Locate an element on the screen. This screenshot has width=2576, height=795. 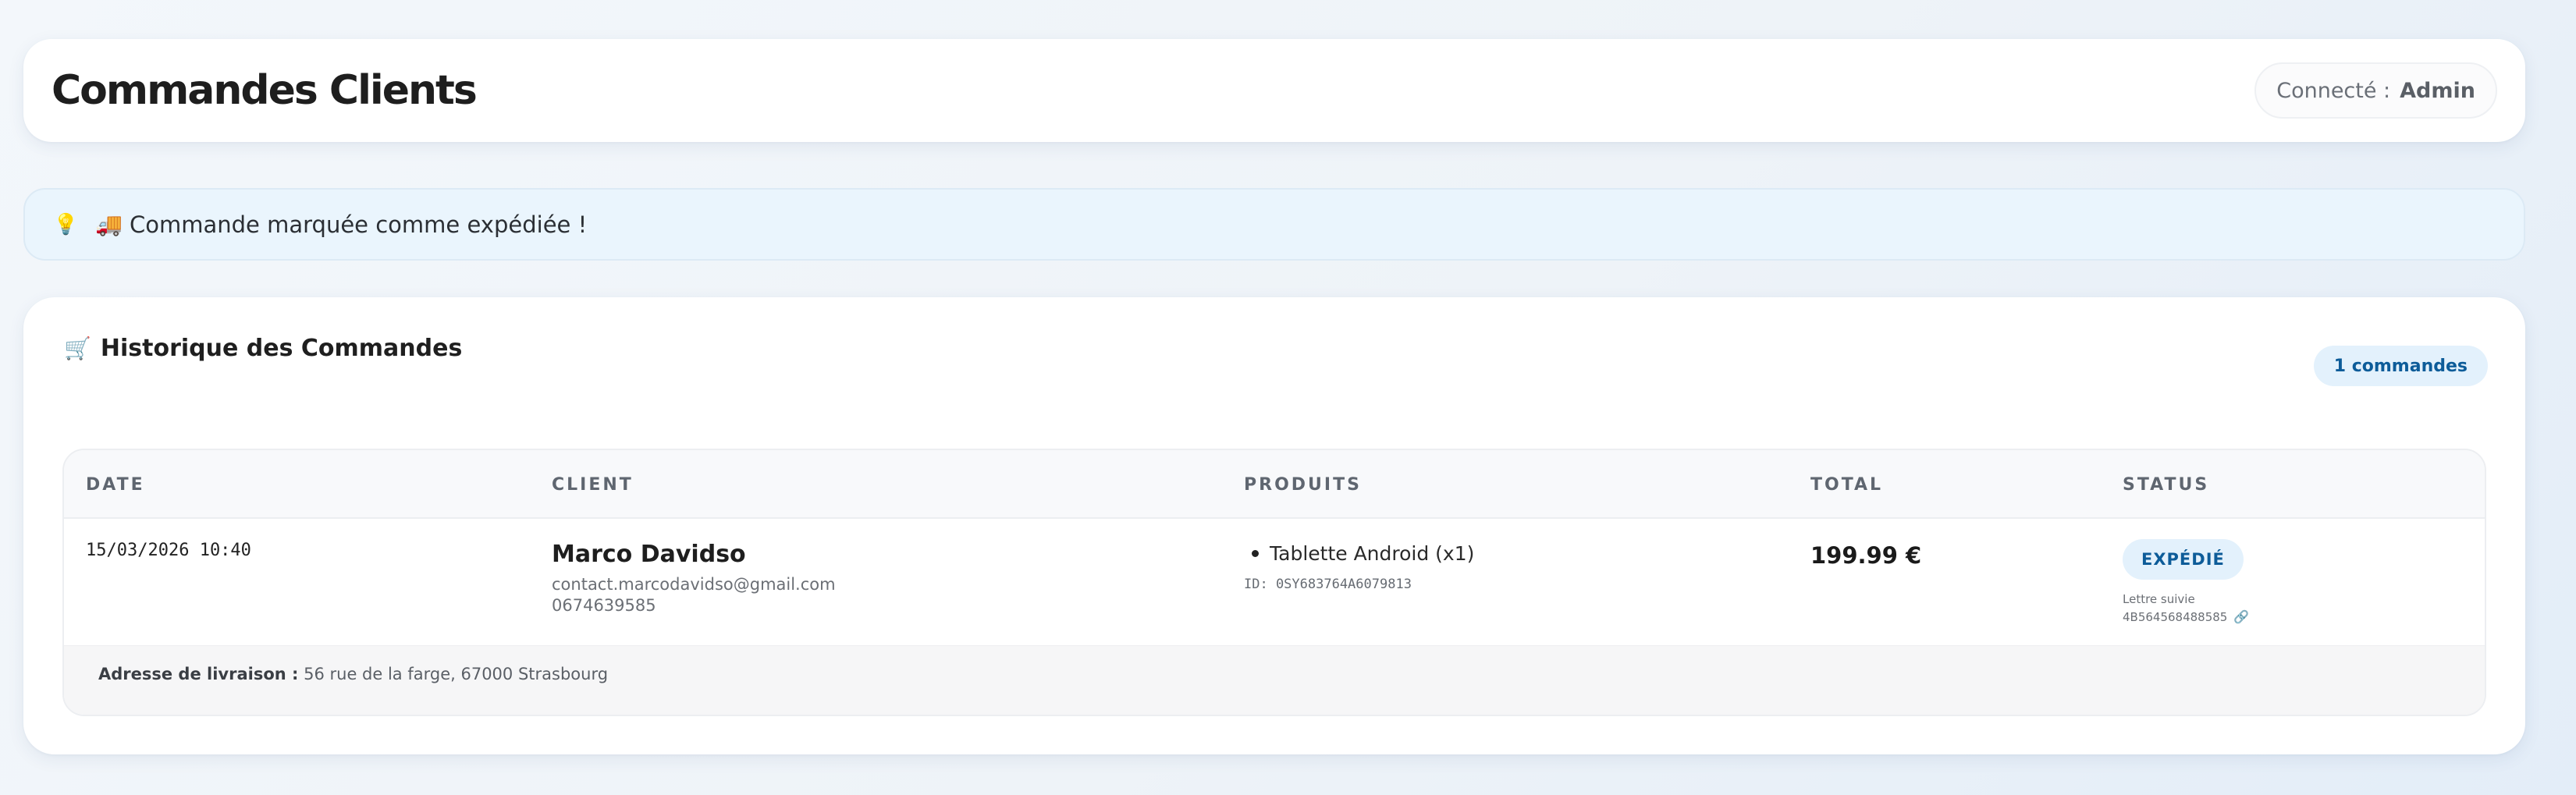
tracking-link: 4B564568488585 🔗 is located at coordinates (2186, 616).